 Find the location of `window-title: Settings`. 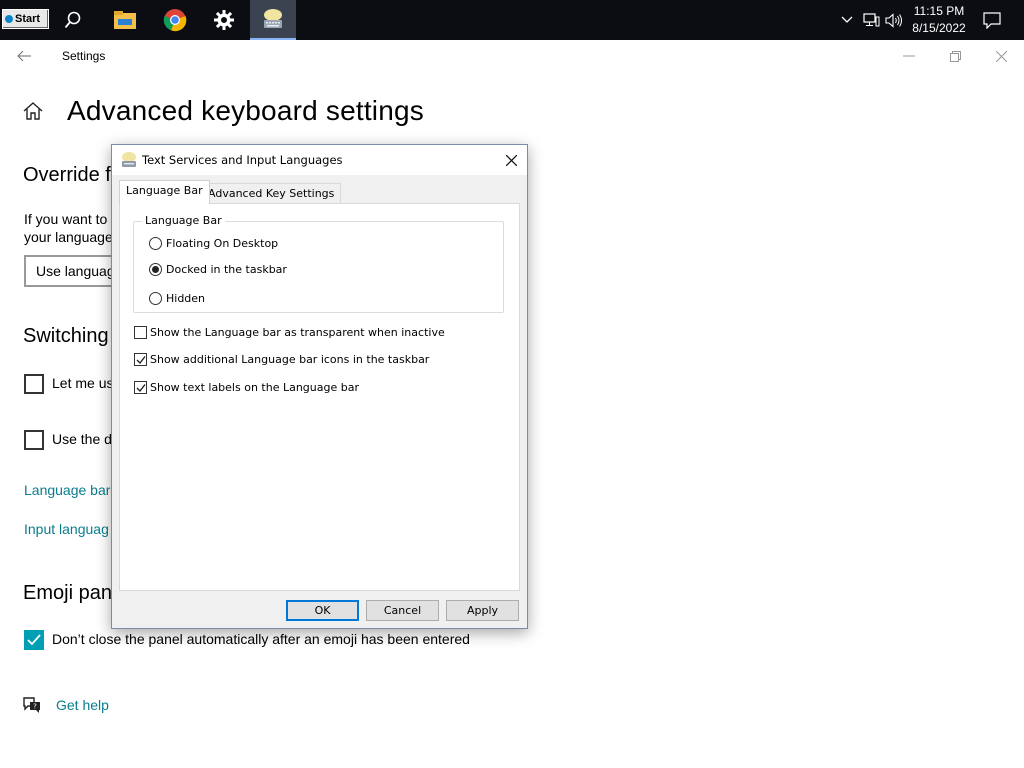

window-title: Settings is located at coordinates (84, 56).